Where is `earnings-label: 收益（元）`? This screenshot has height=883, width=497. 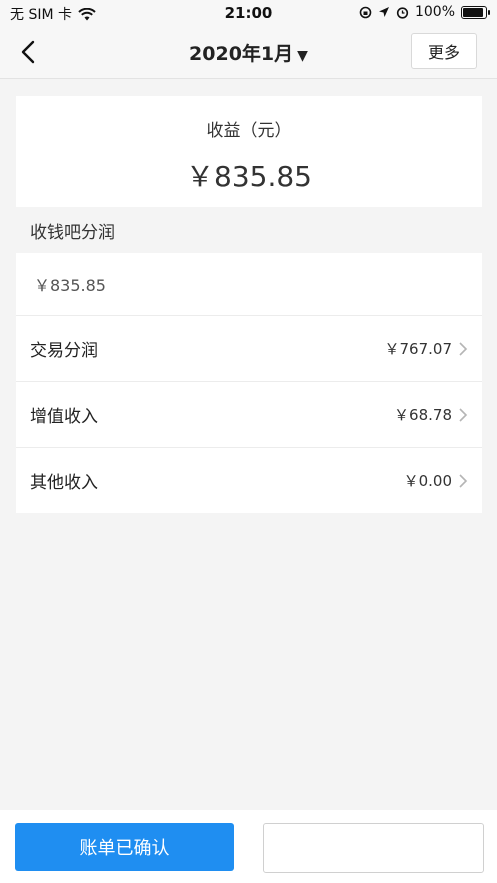 earnings-label: 收益（元） is located at coordinates (249, 131).